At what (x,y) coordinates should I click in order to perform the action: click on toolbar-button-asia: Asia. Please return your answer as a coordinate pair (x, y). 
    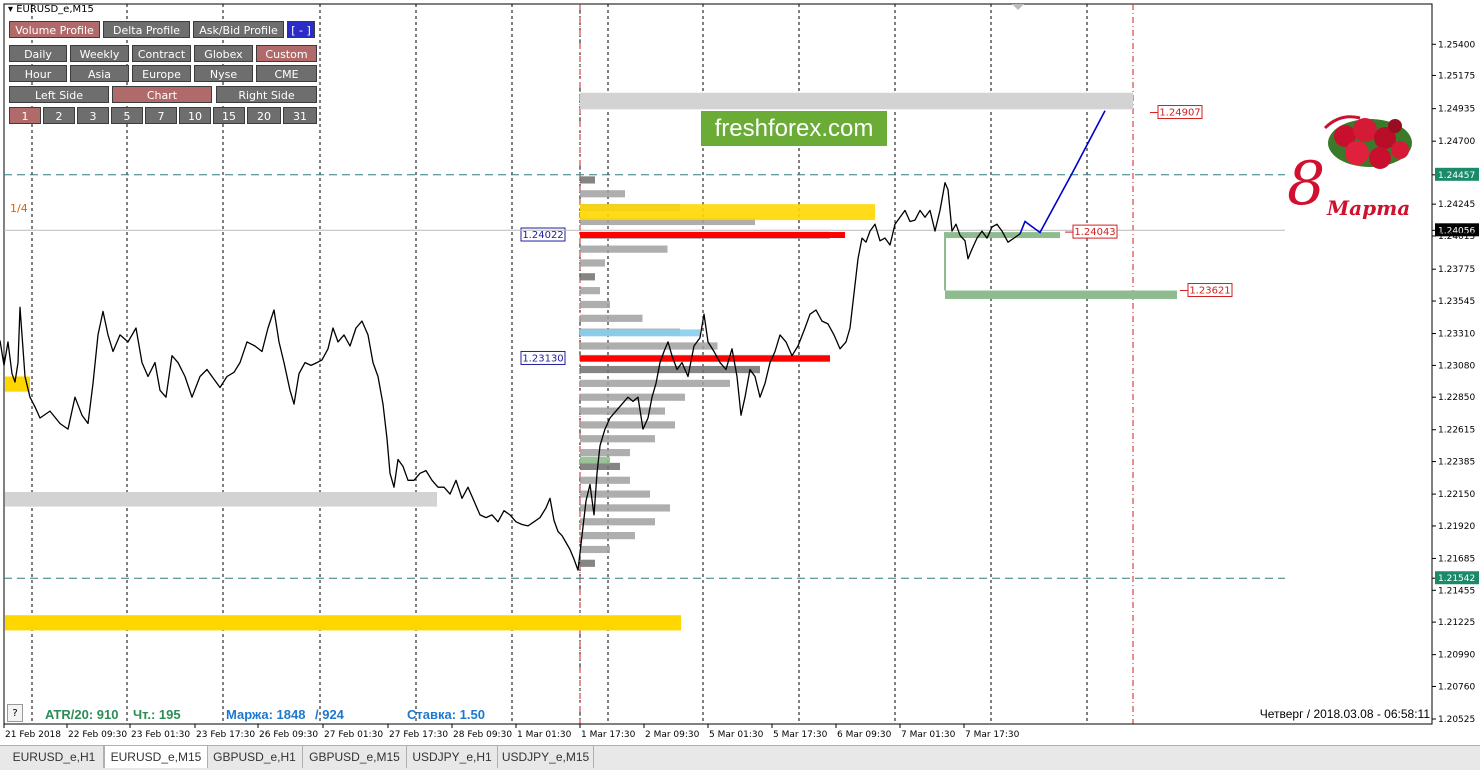
    Looking at the image, I should click on (99, 73).